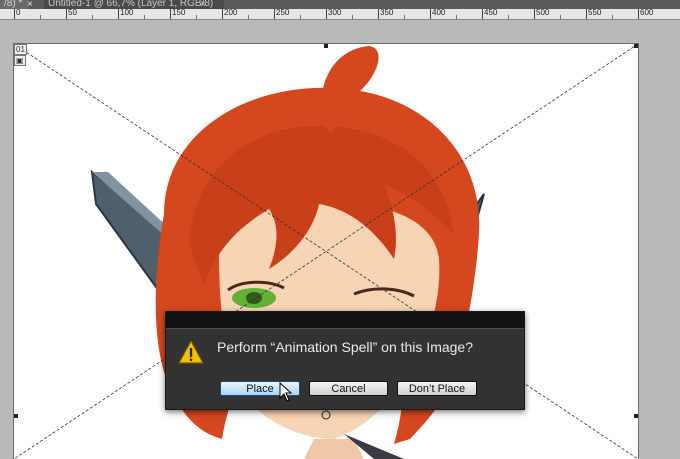 This screenshot has width=680, height=459. Describe the element at coordinates (18, 12) in the screenshot. I see `ruler-label: 0` at that location.